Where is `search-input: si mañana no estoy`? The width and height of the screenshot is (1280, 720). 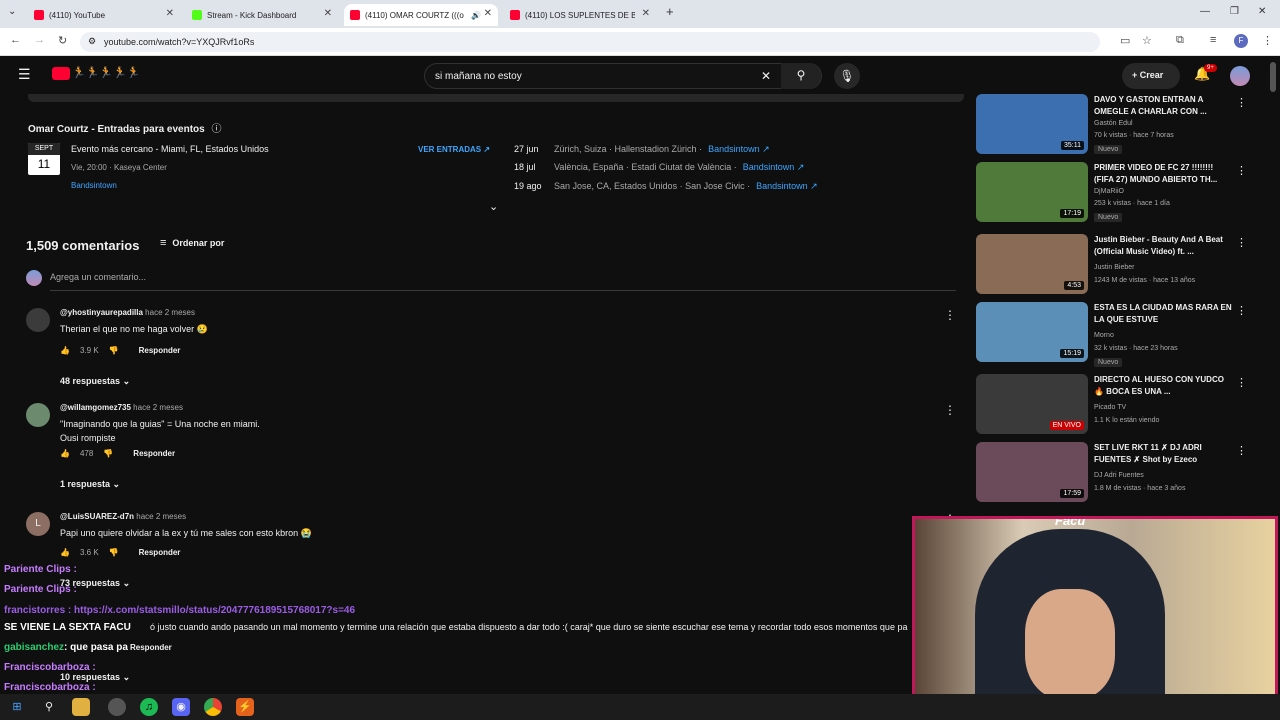 search-input: si mañana no estoy is located at coordinates (478, 76).